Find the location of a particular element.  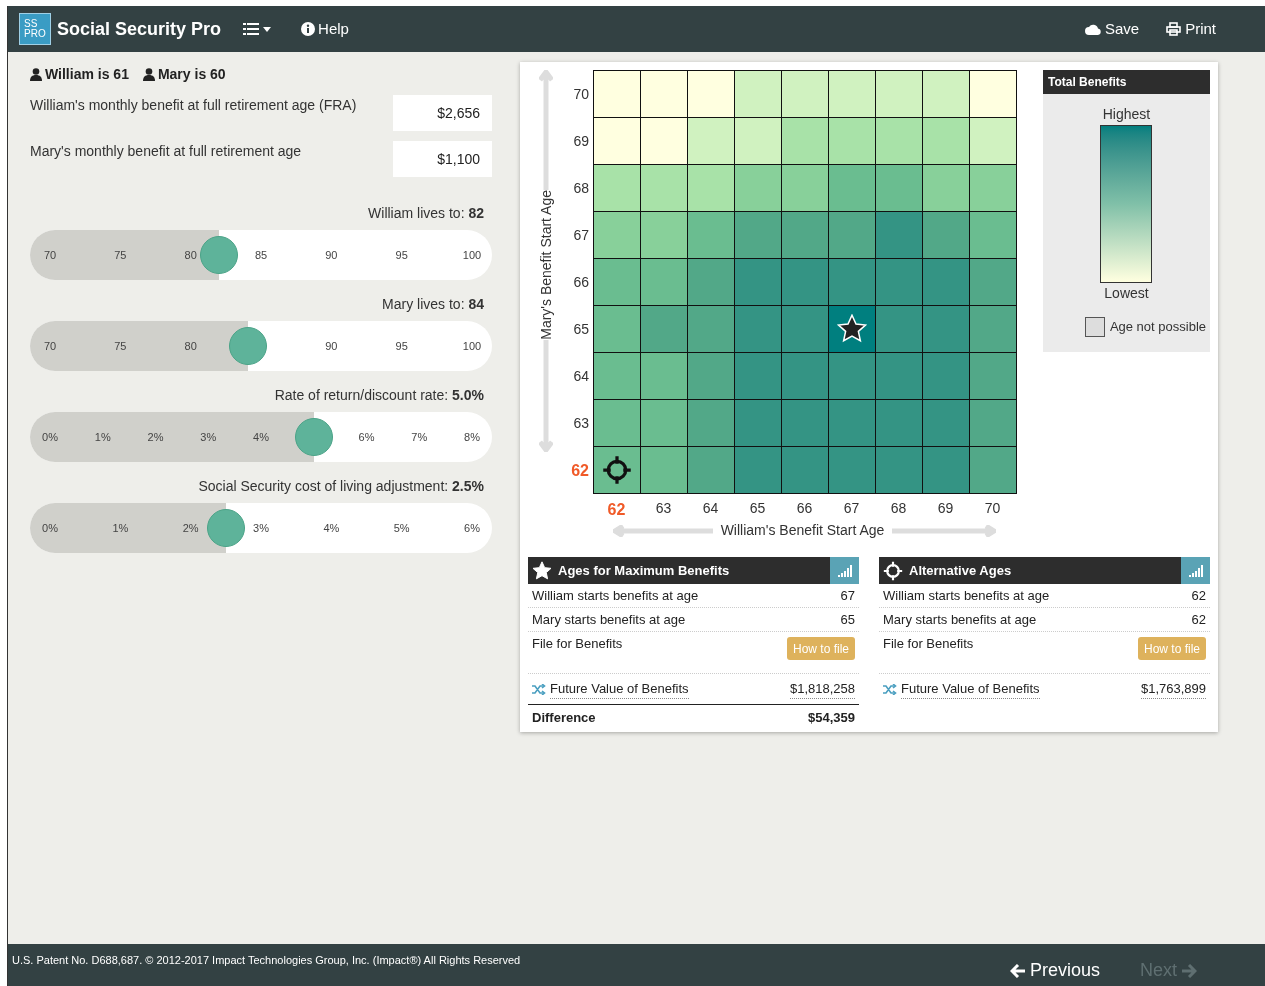

benefit-input: $2,656 is located at coordinates (442, 113).